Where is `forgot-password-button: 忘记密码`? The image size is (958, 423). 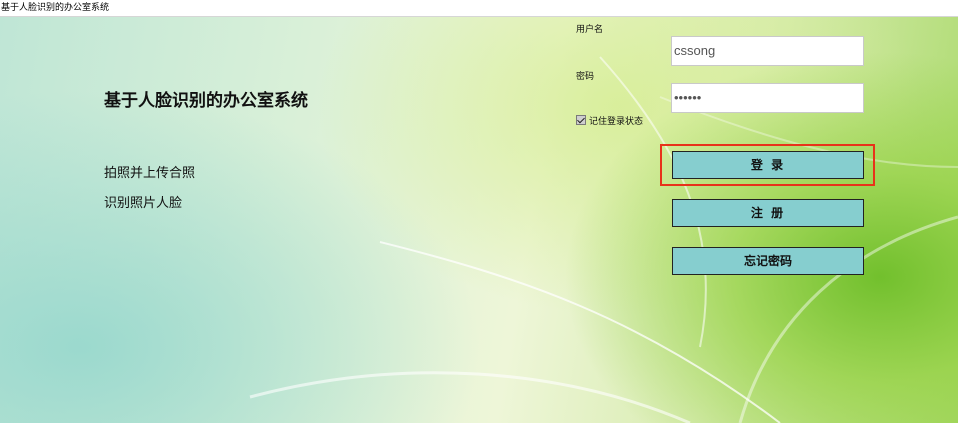
forgot-password-button: 忘记密码 is located at coordinates (768, 261).